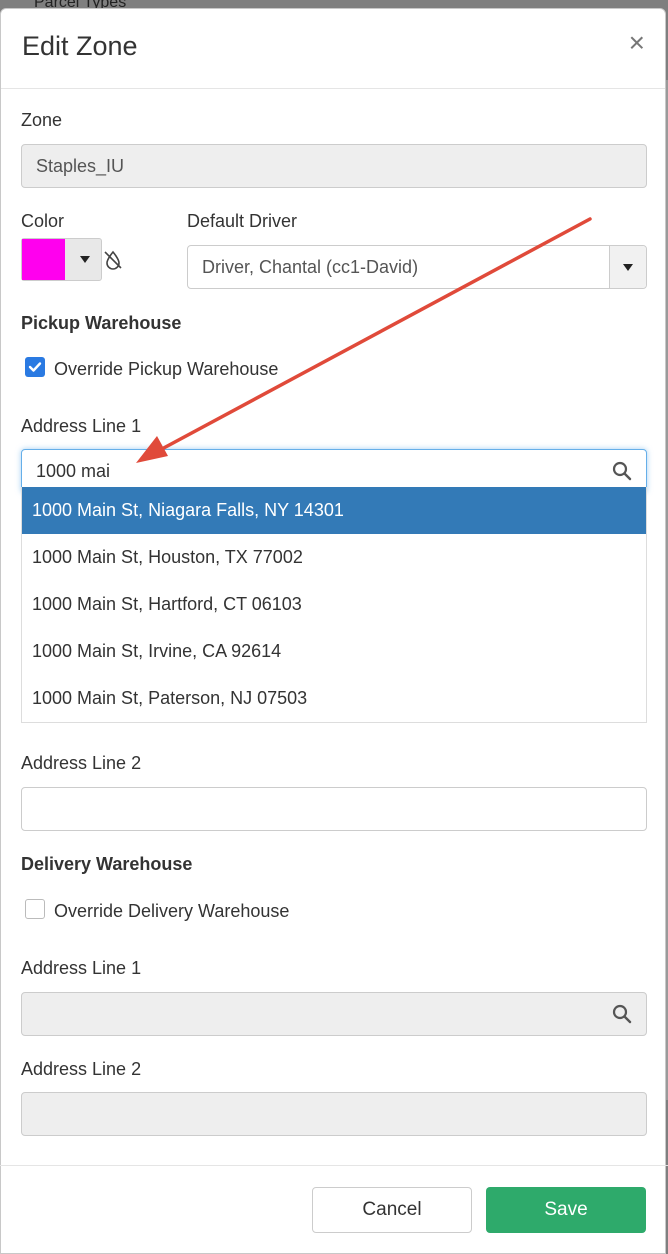 This screenshot has height=1254, width=668. Describe the element at coordinates (171, 911) in the screenshot. I see `override-delivery-label: Override Delivery Warehouse` at that location.